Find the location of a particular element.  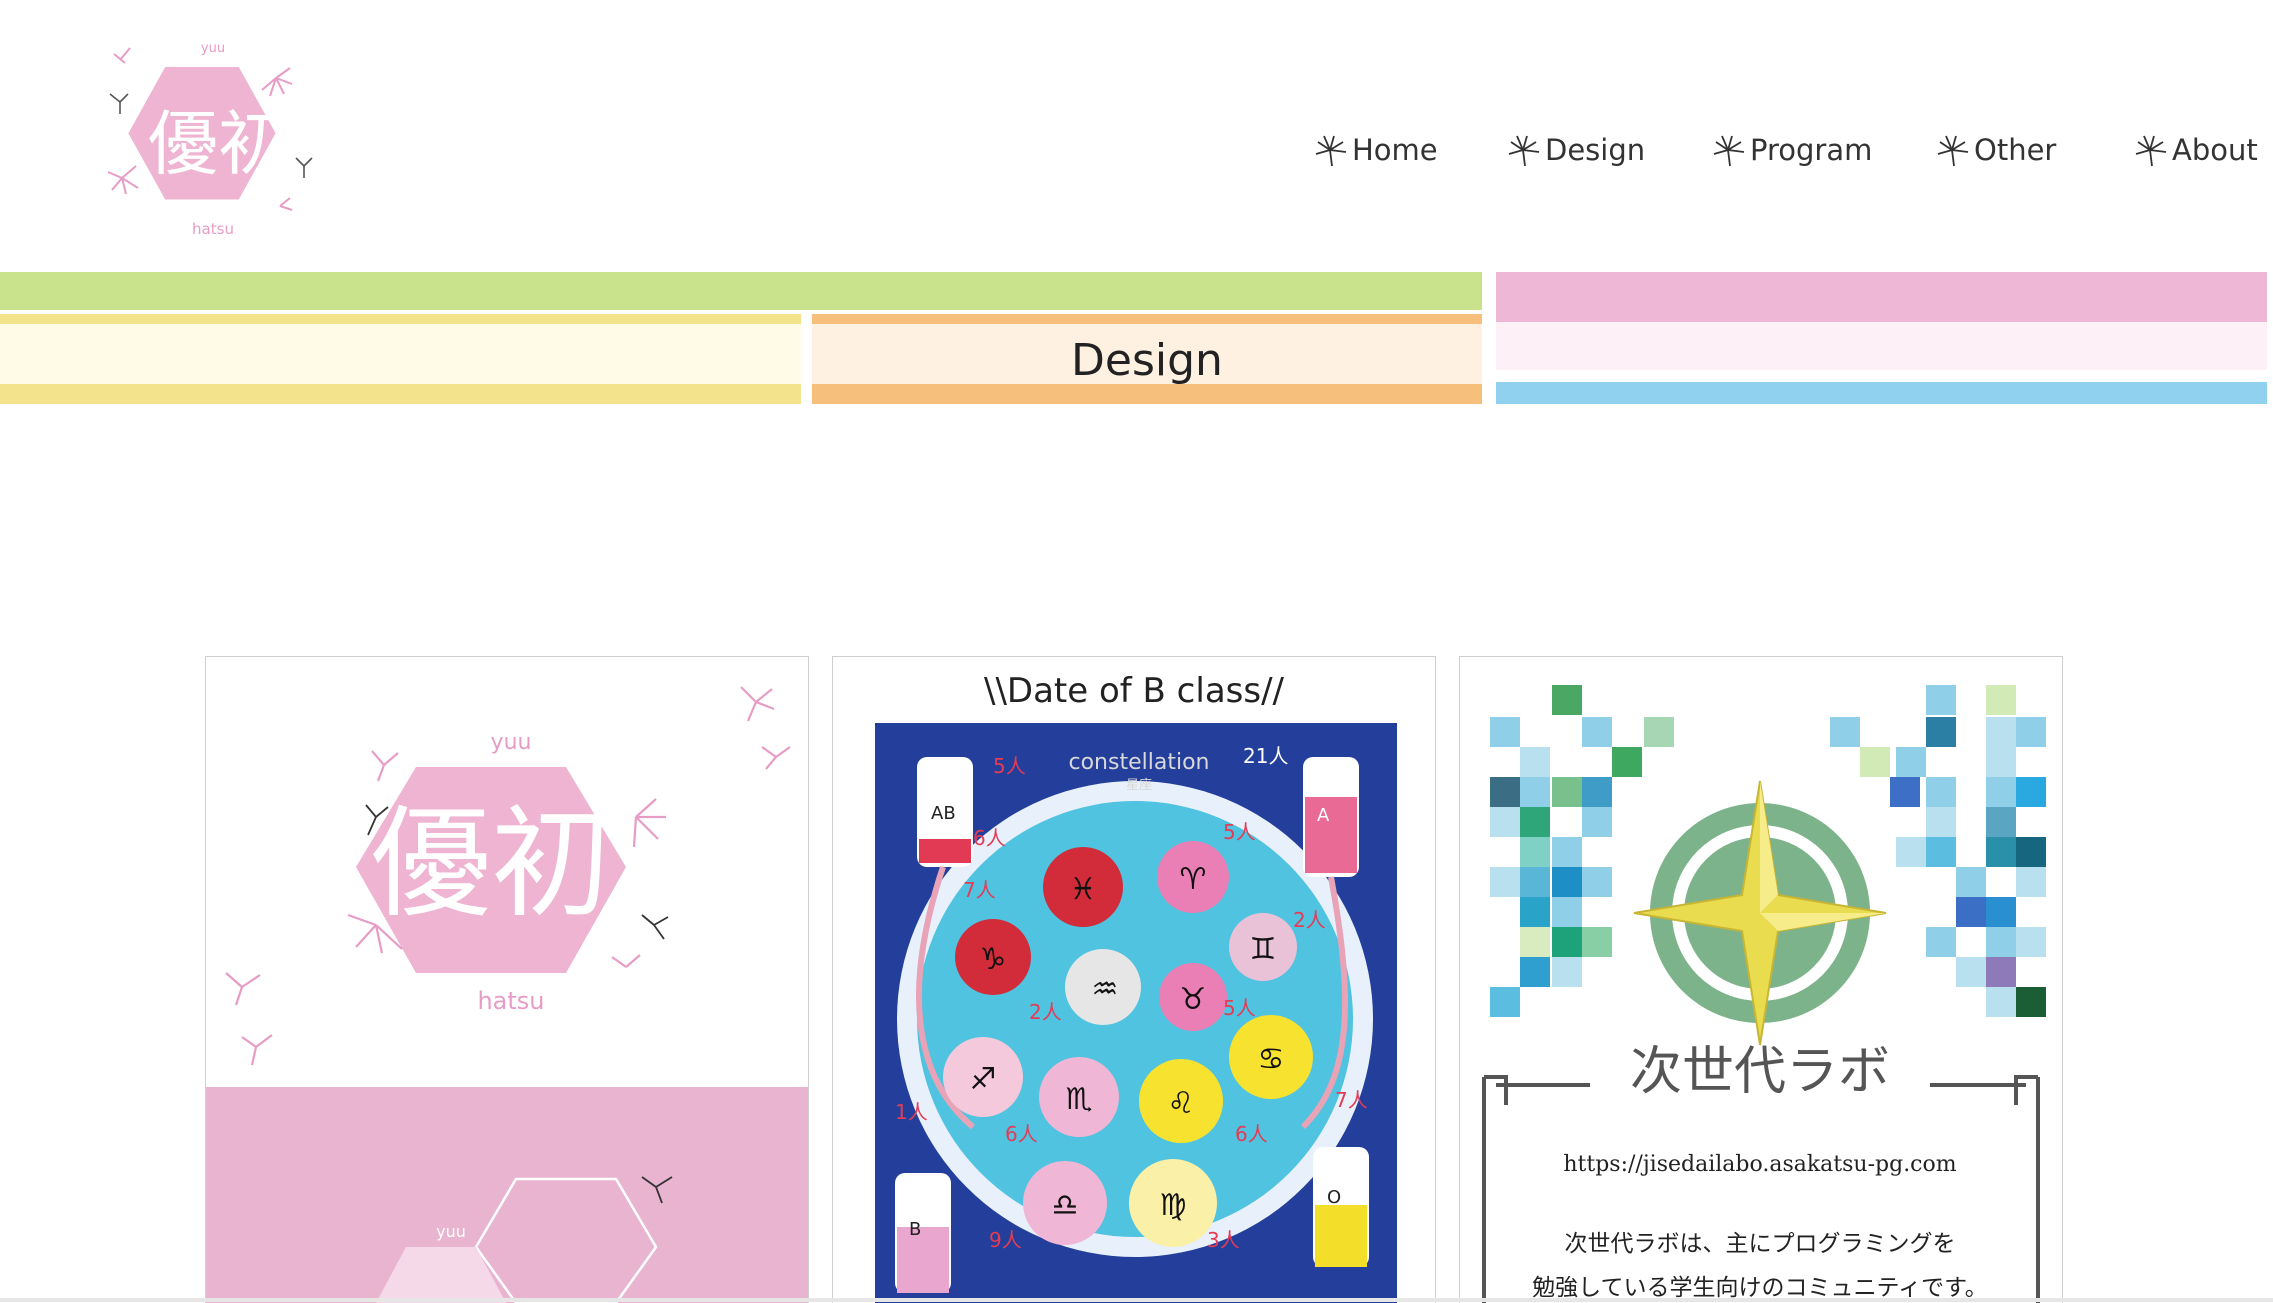

card-yuuhatsu-logo: 優初 yuu hatsu yuu is located at coordinates (507, 979).